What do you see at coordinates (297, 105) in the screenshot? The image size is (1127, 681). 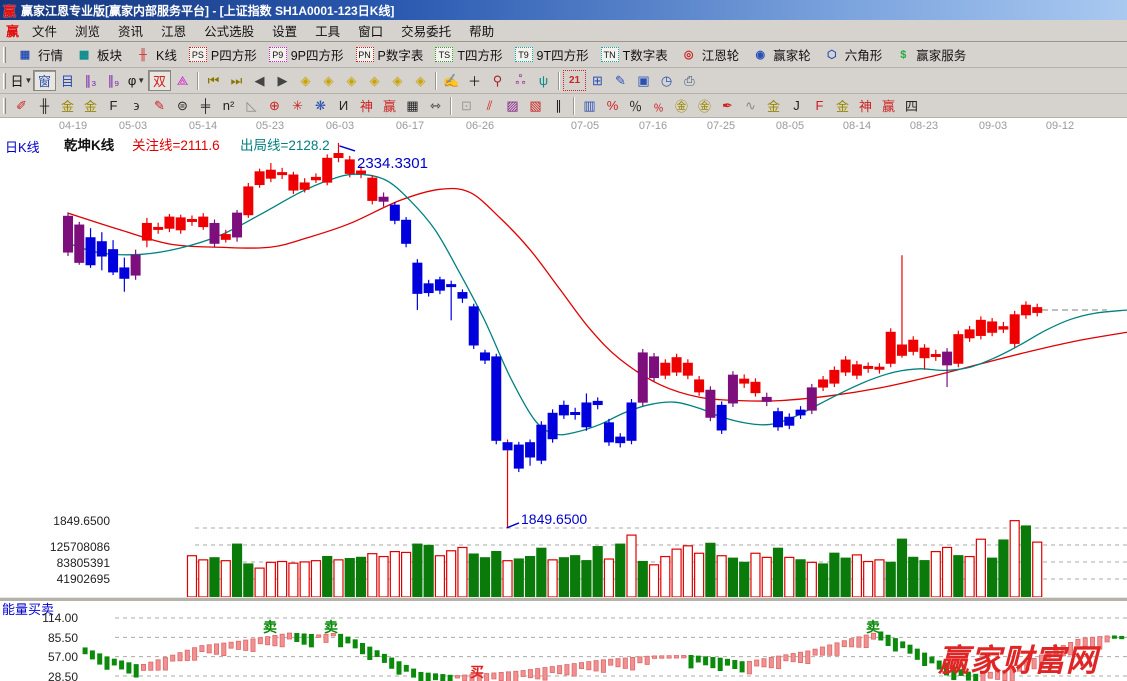 I see `toolbar-button-star-web: ✳` at bounding box center [297, 105].